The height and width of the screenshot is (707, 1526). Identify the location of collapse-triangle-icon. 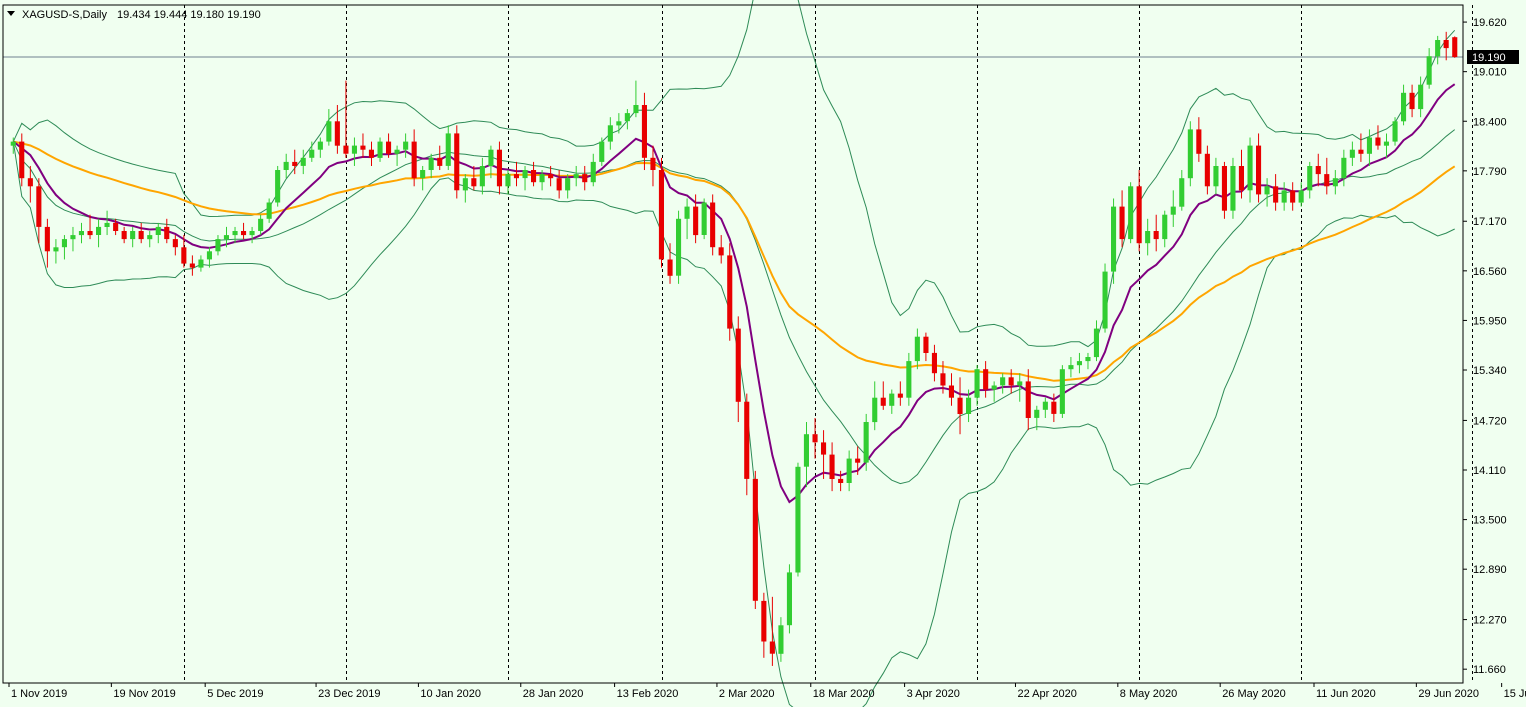
(11, 13).